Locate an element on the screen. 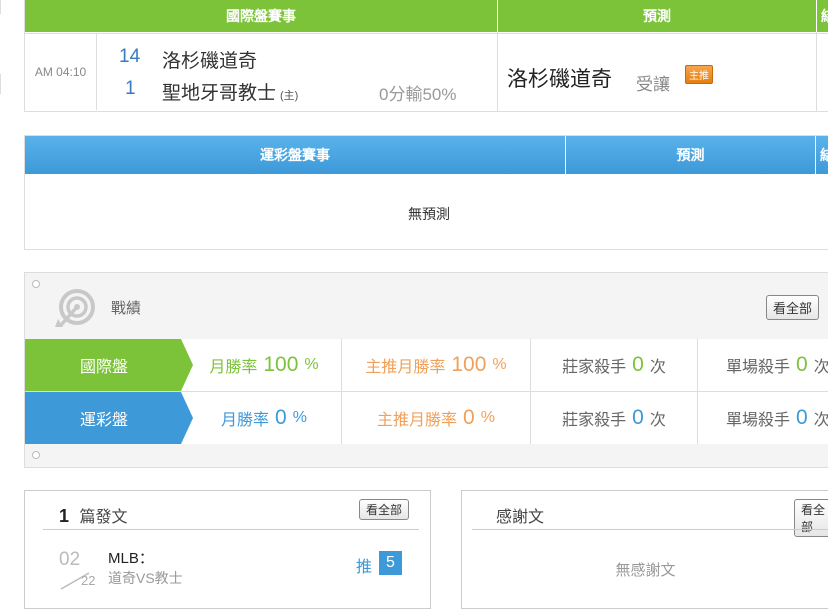  intl-banker-label: 莊家殺手 is located at coordinates (594, 367).